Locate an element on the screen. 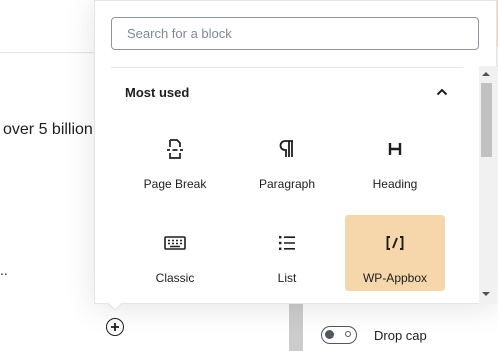 This screenshot has height=351, width=498. chevron-up-icon is located at coordinates (442, 92).